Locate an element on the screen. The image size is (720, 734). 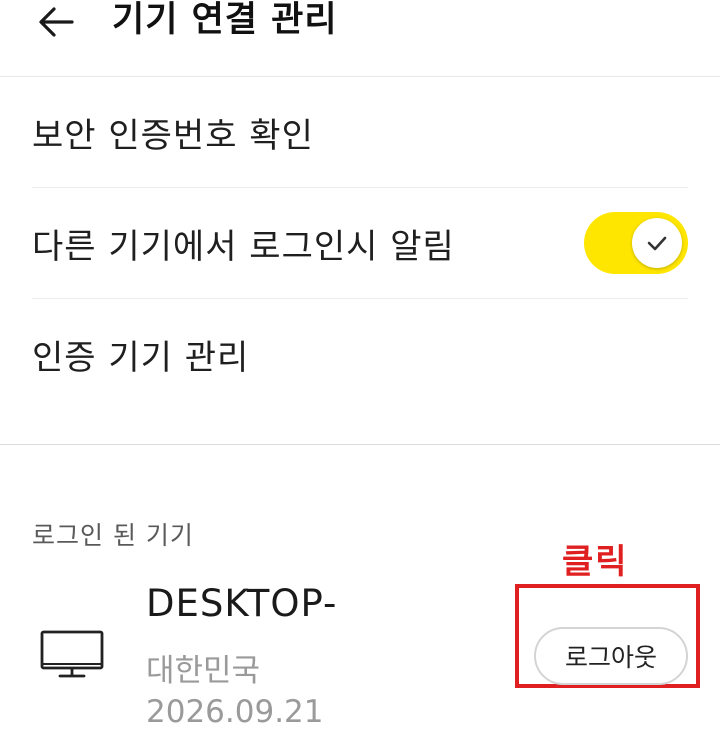
menu-item-label: 보안 인증번호 확인 is located at coordinates (173, 135).